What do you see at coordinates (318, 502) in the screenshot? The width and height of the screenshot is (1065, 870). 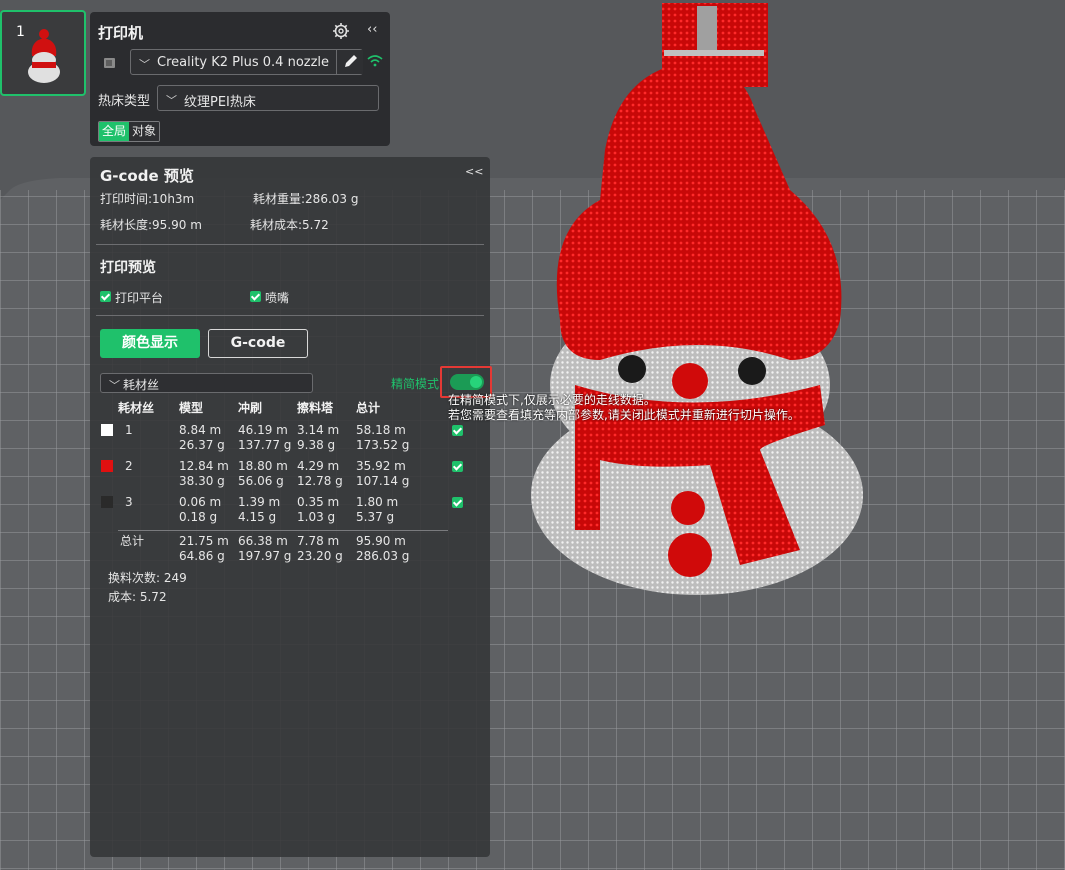 I see `cell: 0.35 m` at bounding box center [318, 502].